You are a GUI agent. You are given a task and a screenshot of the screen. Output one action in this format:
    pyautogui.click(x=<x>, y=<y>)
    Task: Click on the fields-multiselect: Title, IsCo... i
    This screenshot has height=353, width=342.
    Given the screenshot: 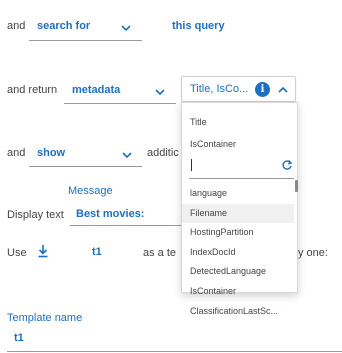 What is the action you would take?
    pyautogui.click(x=238, y=89)
    